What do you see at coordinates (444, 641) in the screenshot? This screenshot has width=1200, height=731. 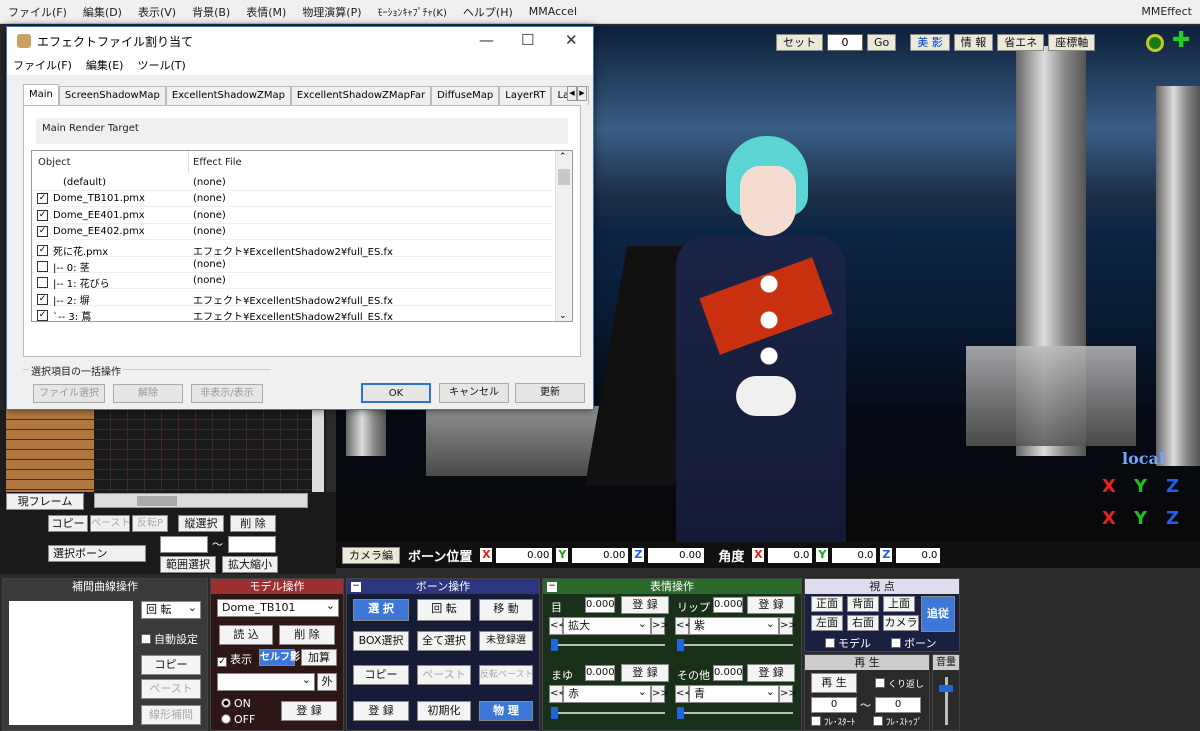 I see `select-all-button: 全て選択` at bounding box center [444, 641].